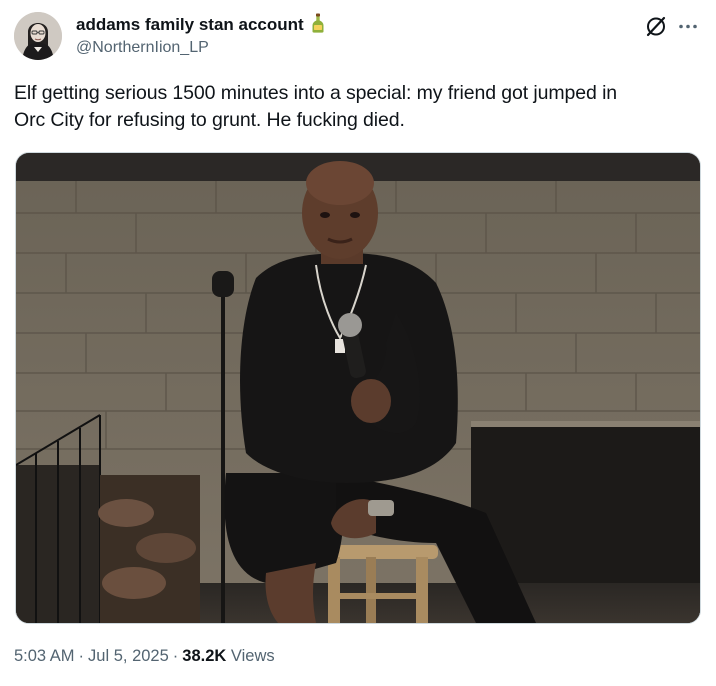 The image size is (716, 686). I want to click on author-display-name: addams family stan account, so click(201, 26).